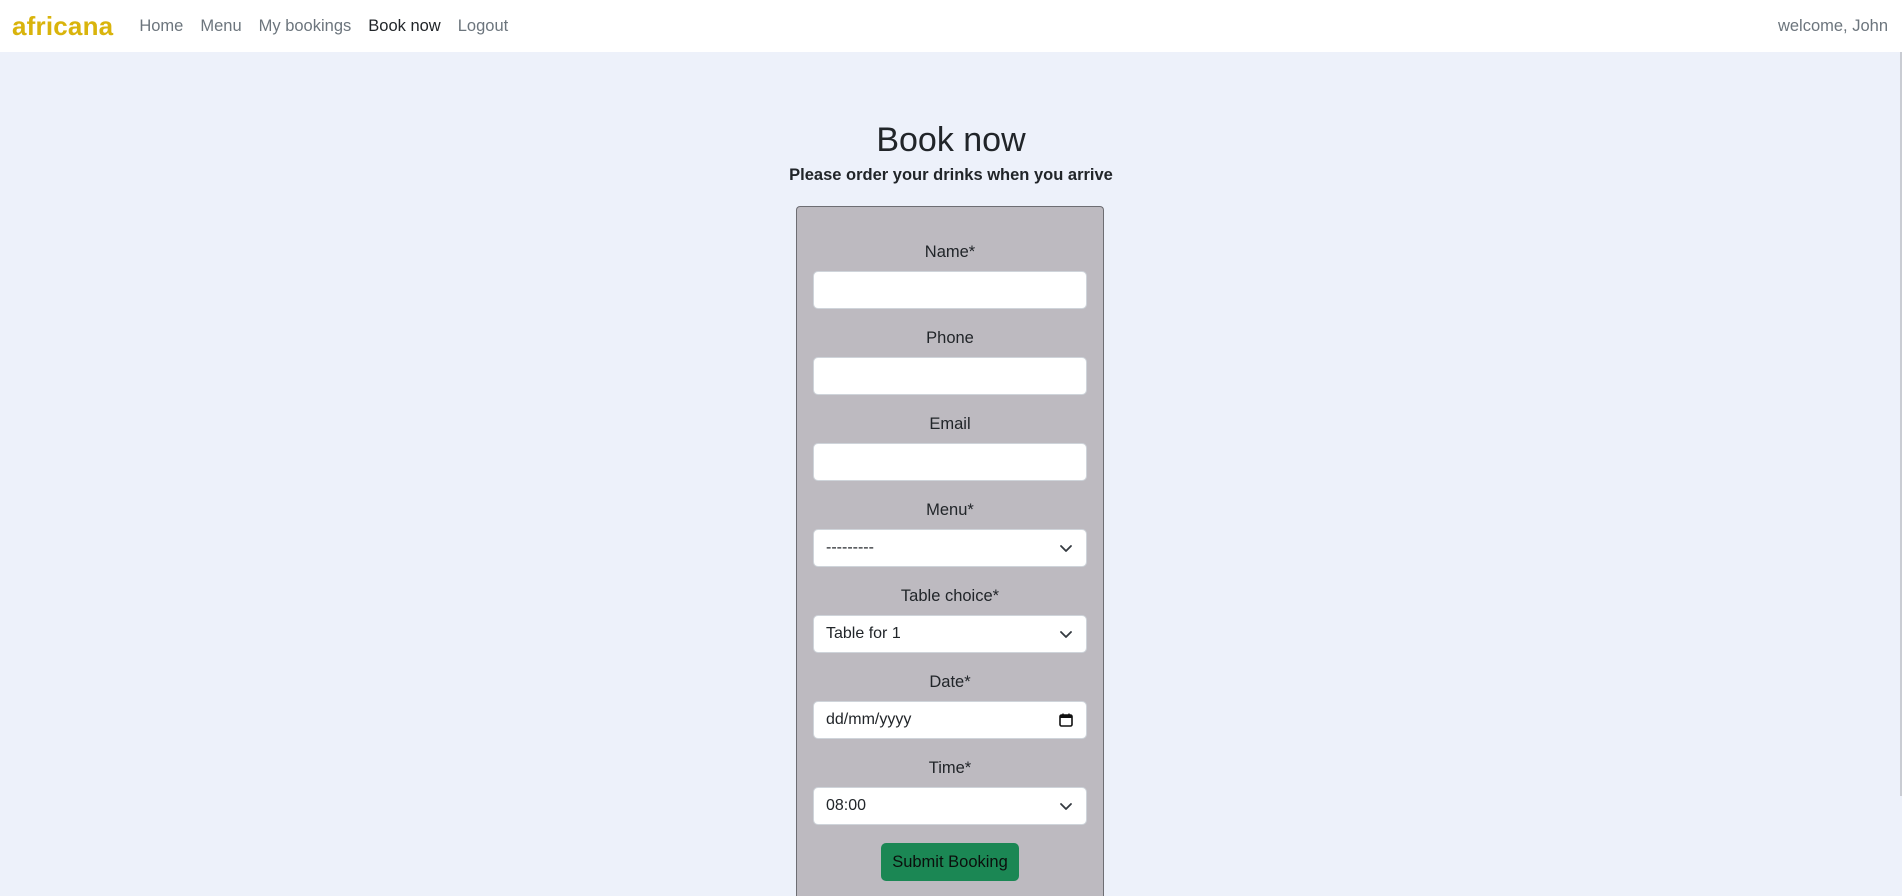  I want to click on phone-field, so click(950, 376).